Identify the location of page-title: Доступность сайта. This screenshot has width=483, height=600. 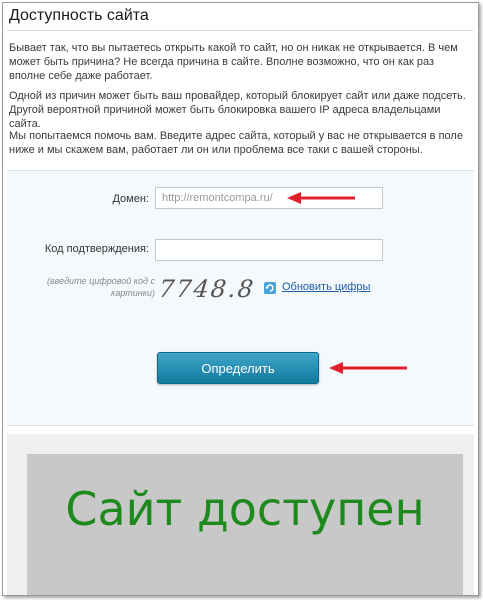
(79, 15).